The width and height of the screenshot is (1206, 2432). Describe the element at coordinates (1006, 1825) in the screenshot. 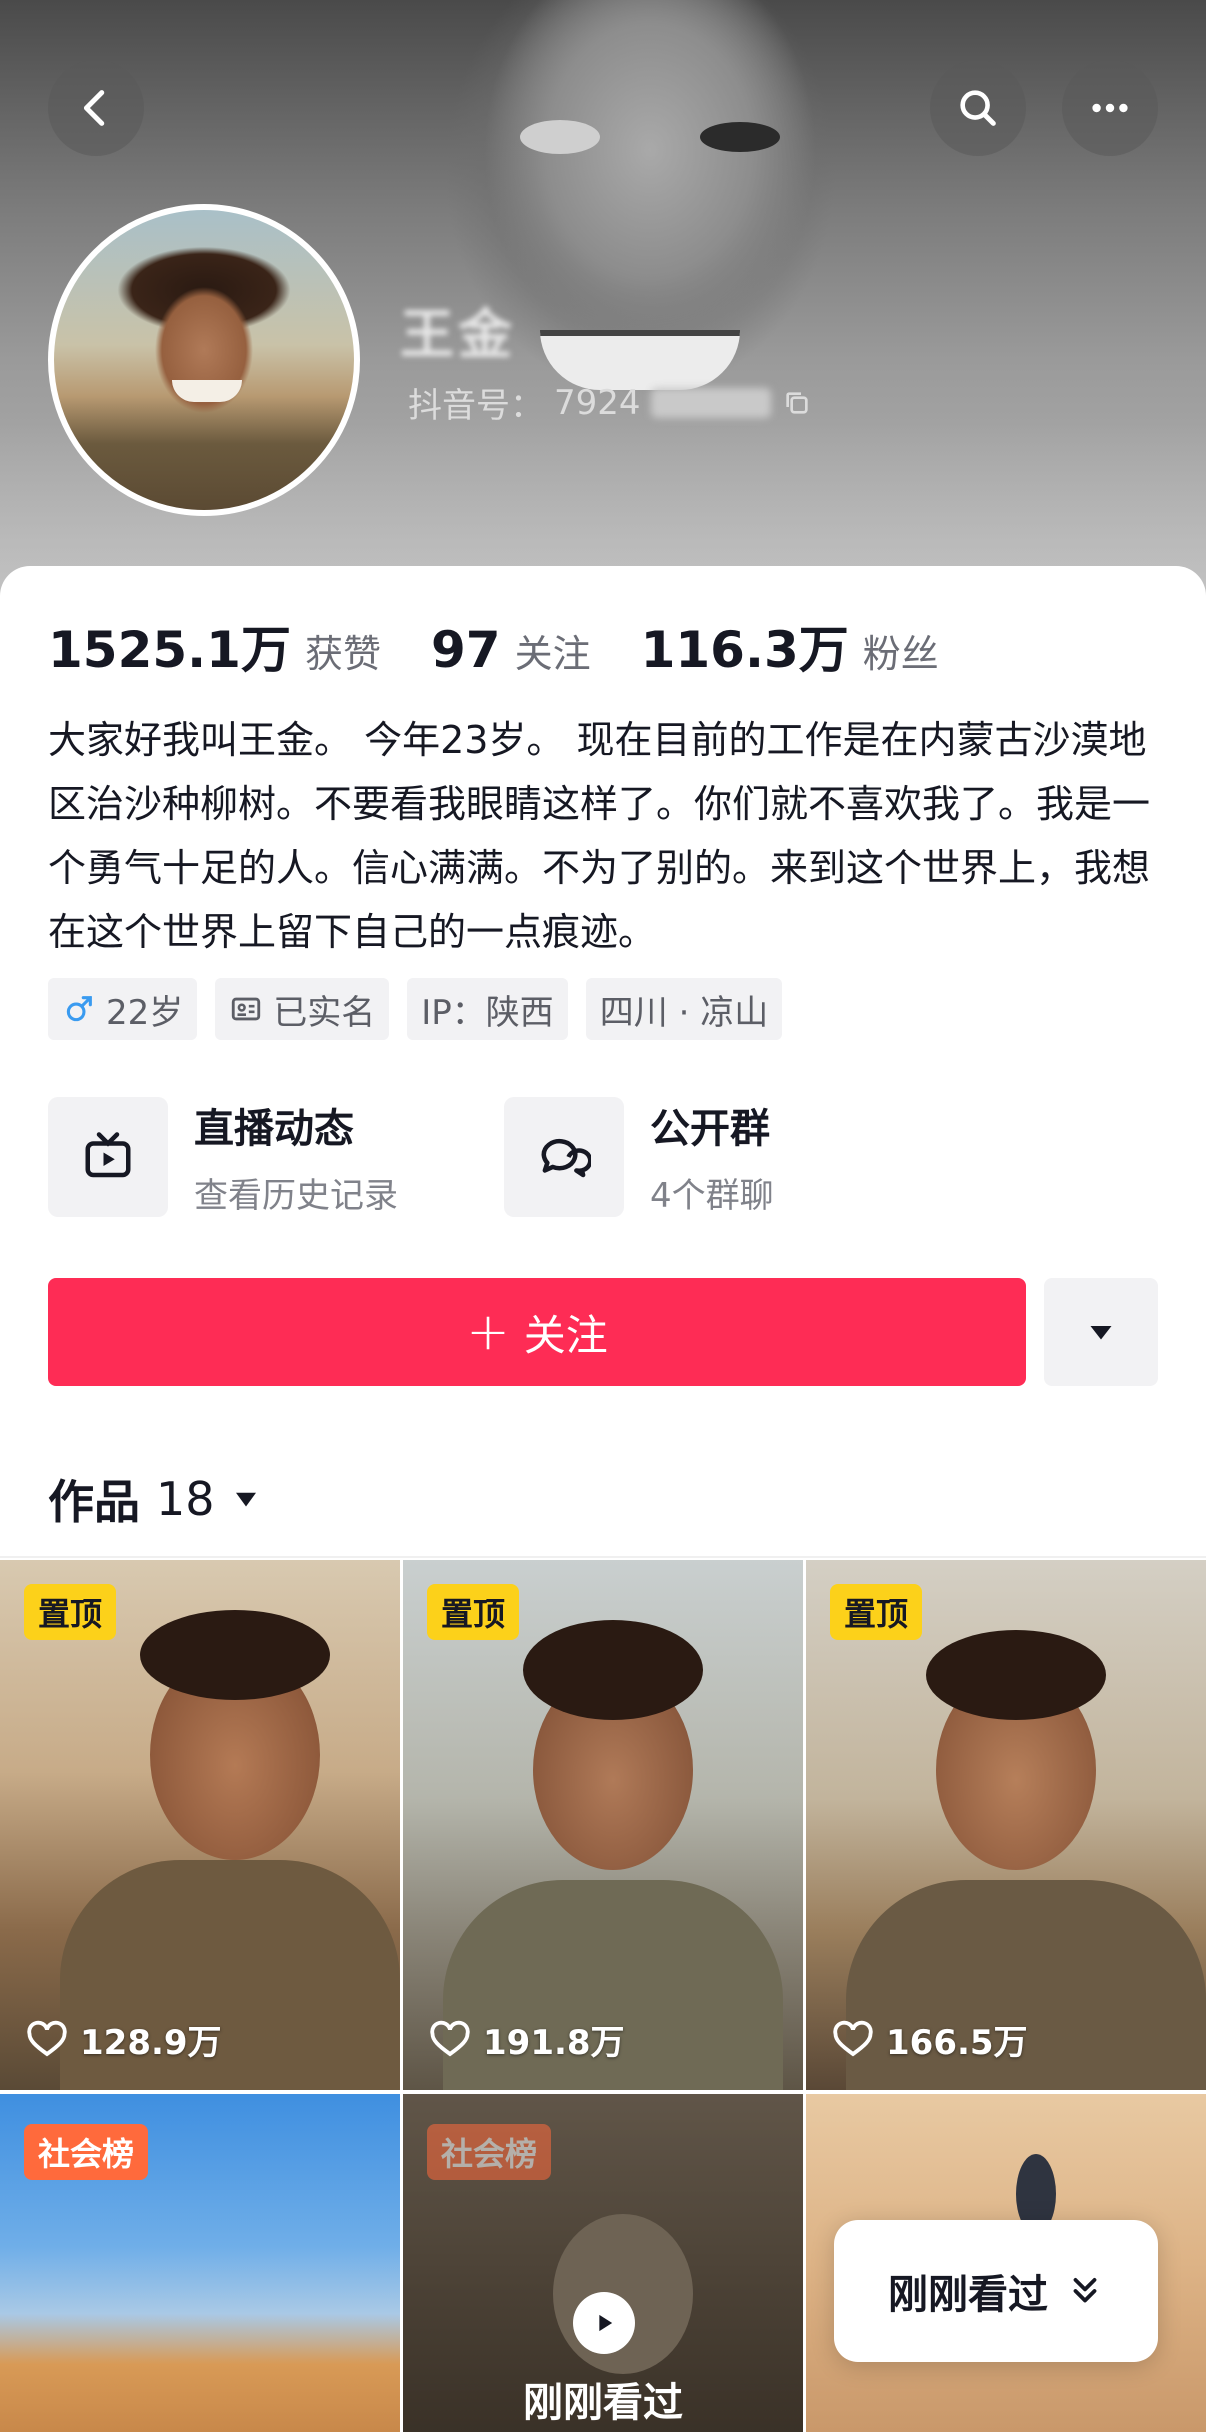

I see `video-thumbnail: 置顶 166.5万` at that location.